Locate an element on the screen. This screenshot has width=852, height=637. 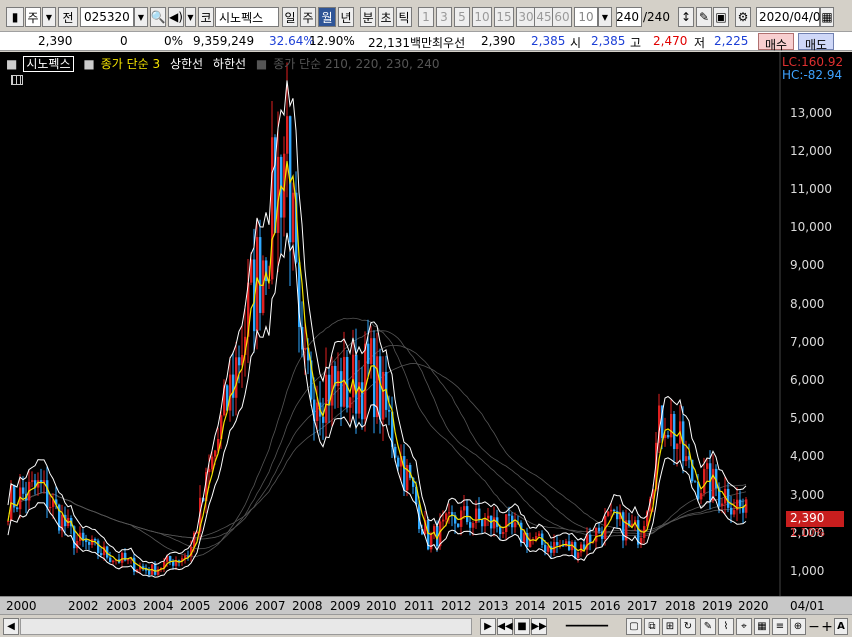
interval-60: 60 is located at coordinates (562, 17).